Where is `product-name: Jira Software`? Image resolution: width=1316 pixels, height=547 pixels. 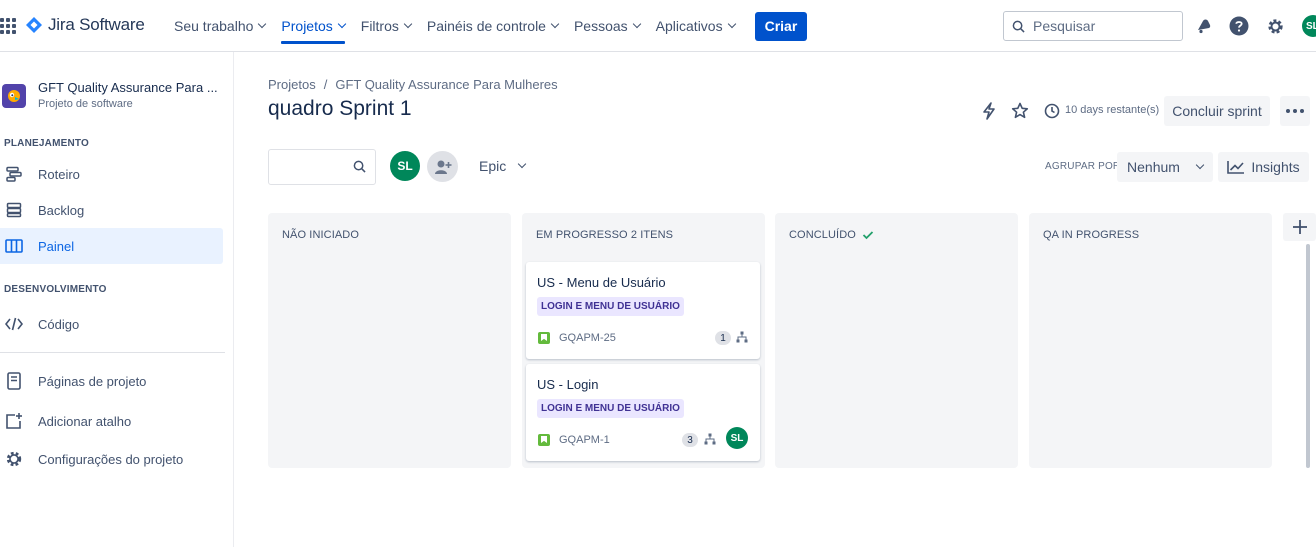
product-name: Jira Software is located at coordinates (96, 24).